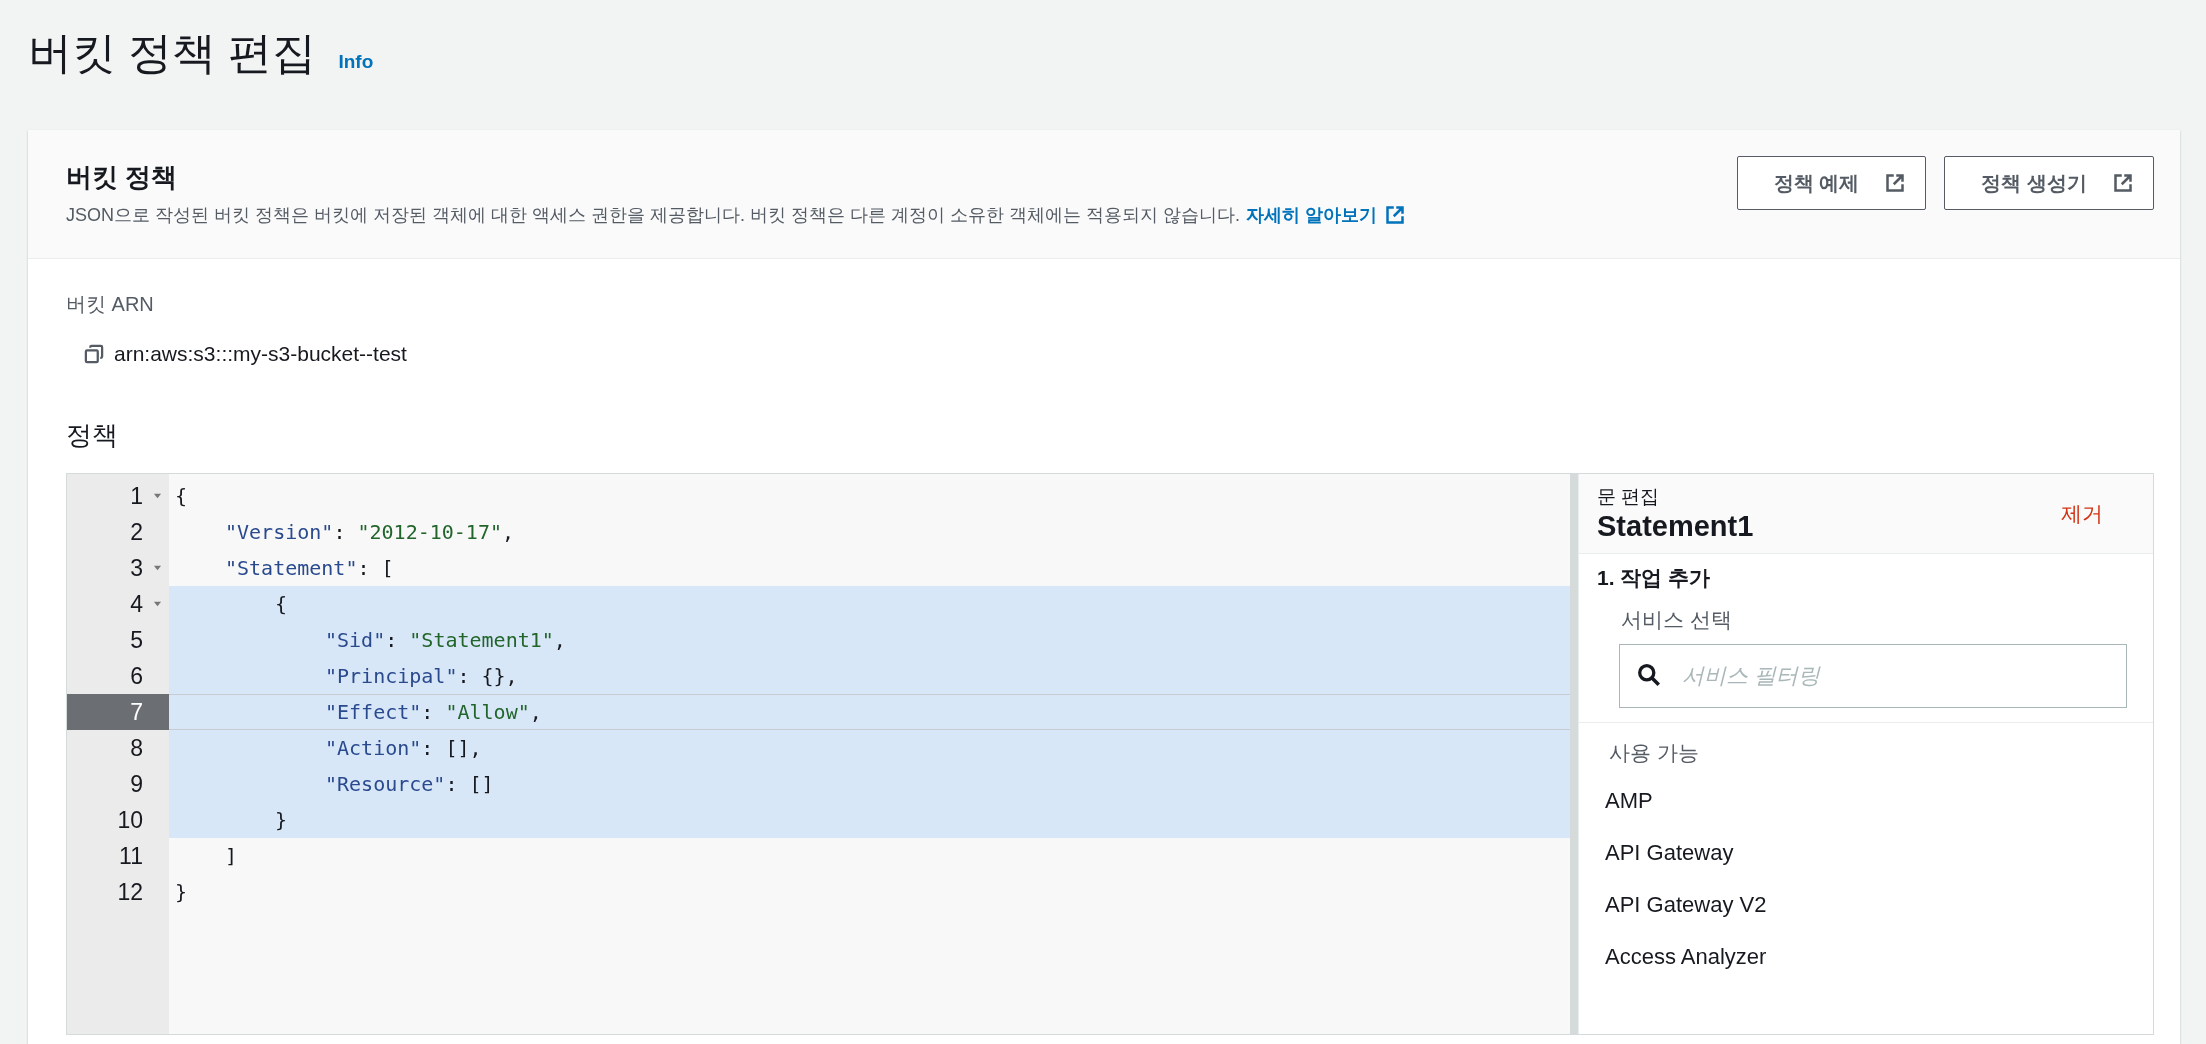  What do you see at coordinates (2049, 183) in the screenshot?
I see `external-link-button: 정책 생성기` at bounding box center [2049, 183].